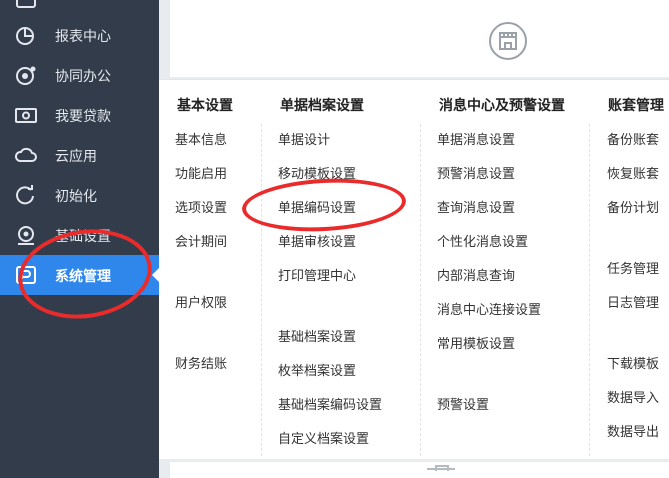 The image size is (669, 478). Describe the element at coordinates (482, 240) in the screenshot. I see `menu-item: 个性化消息设置` at that location.